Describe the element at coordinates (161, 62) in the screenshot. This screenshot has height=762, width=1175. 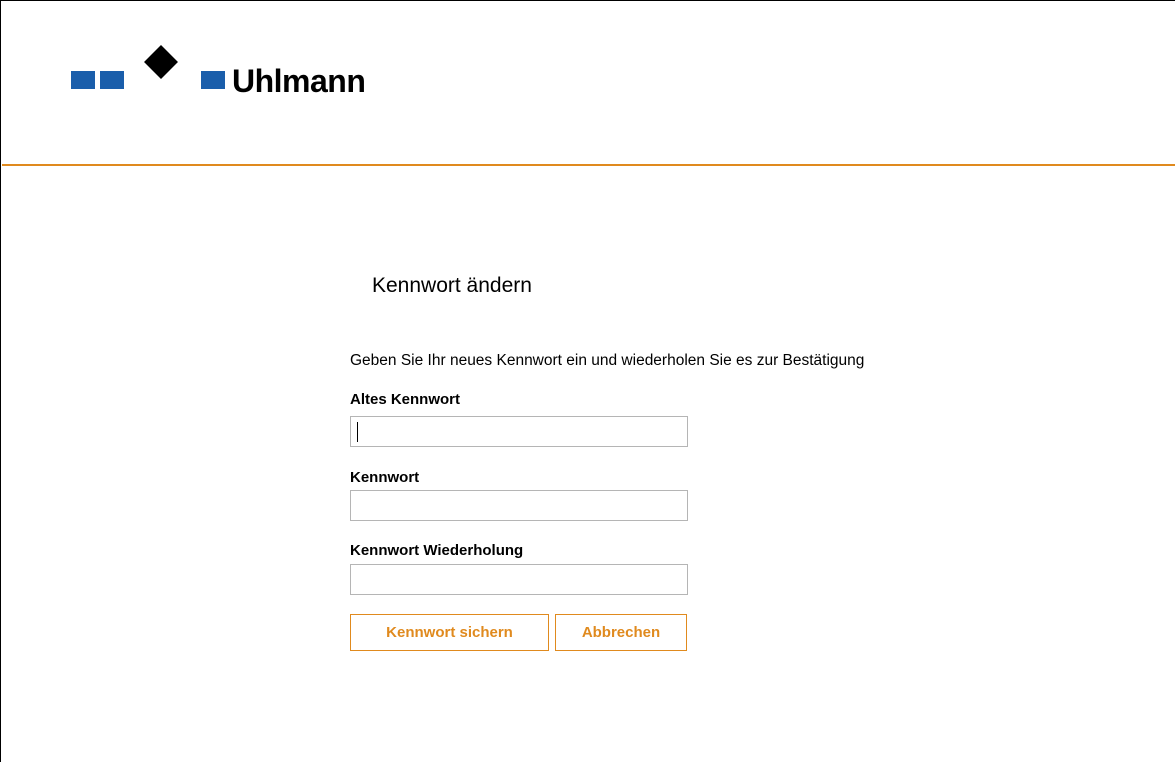
I see `logo-diamond-icon` at that location.